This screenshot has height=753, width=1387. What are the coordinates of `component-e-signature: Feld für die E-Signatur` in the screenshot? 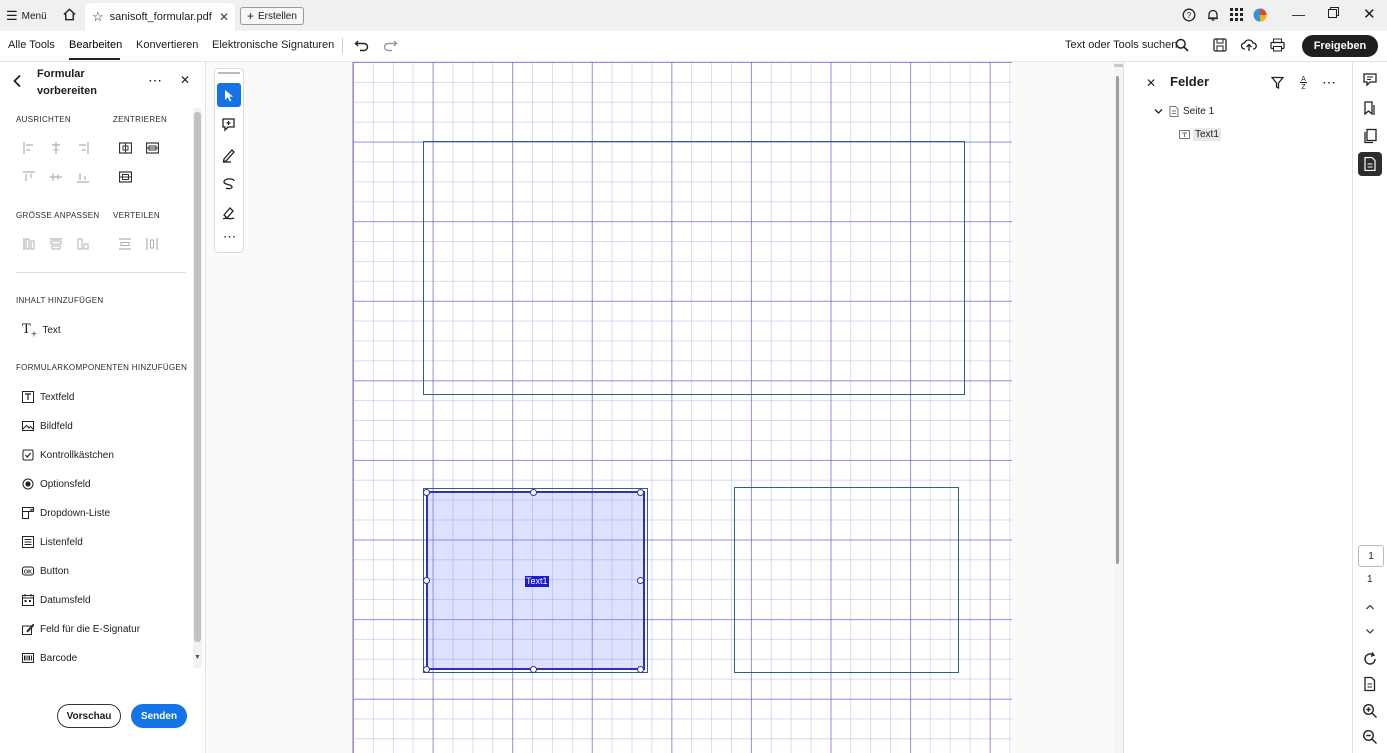 It's located at (81, 629).